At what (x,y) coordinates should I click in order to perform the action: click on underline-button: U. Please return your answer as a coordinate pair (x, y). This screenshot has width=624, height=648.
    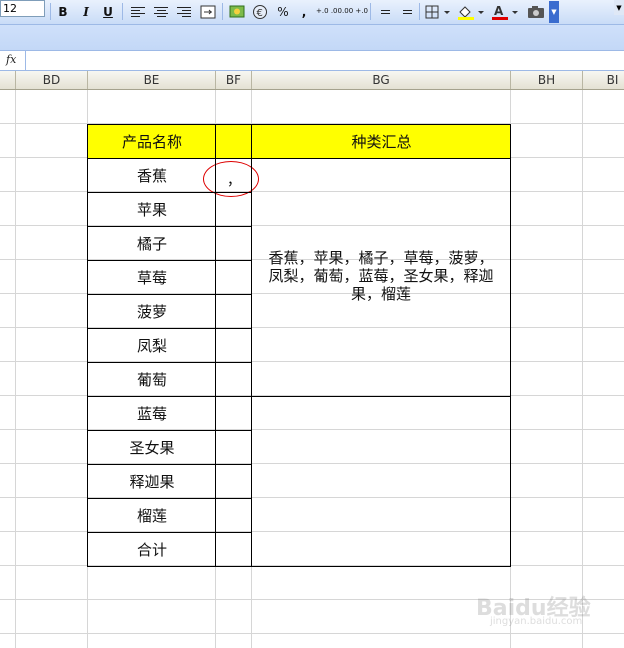
    Looking at the image, I should click on (108, 11).